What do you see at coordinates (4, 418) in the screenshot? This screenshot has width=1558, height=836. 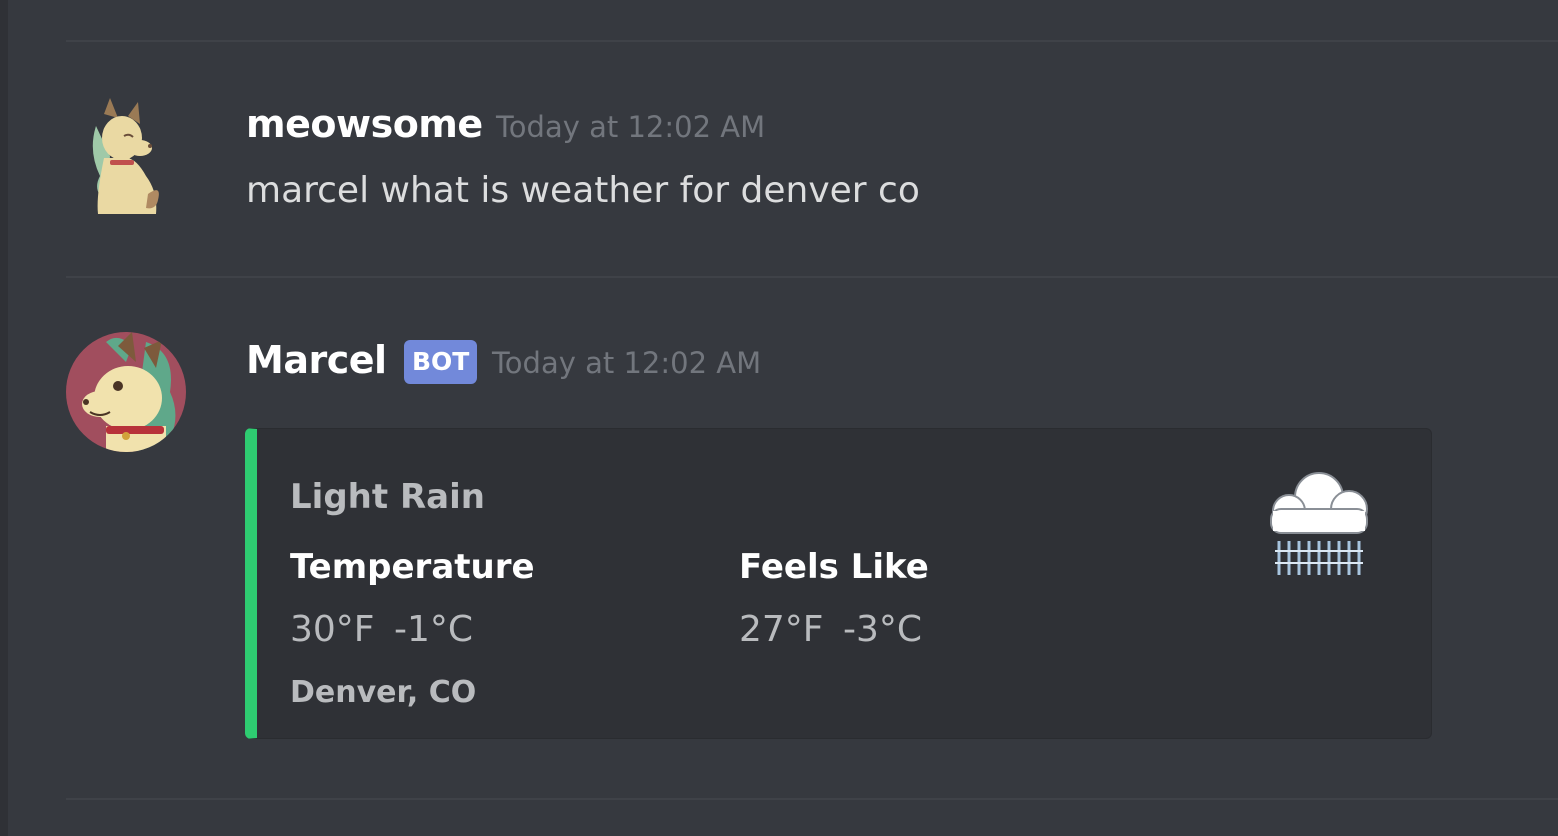 I see `sidebar-edge` at bounding box center [4, 418].